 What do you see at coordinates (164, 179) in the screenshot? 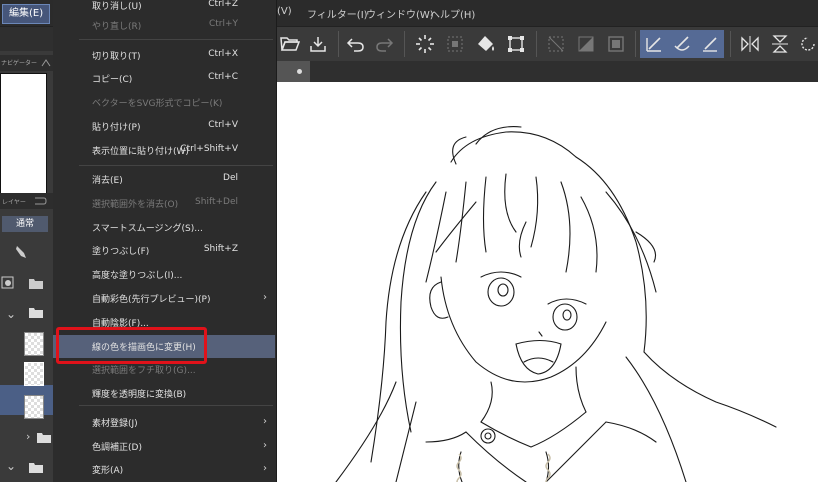
I see `menu-item-clear: 消去(E) Del` at bounding box center [164, 179].